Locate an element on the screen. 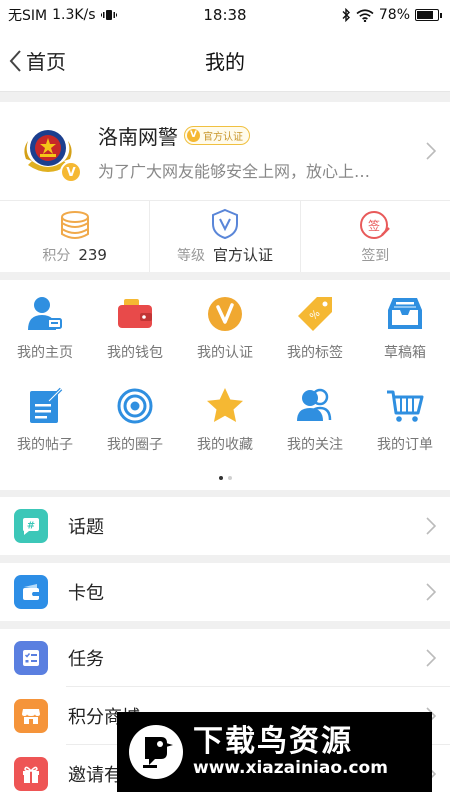 The width and height of the screenshot is (450, 800). grid-item-circles: 我的圈子 is located at coordinates (135, 419).